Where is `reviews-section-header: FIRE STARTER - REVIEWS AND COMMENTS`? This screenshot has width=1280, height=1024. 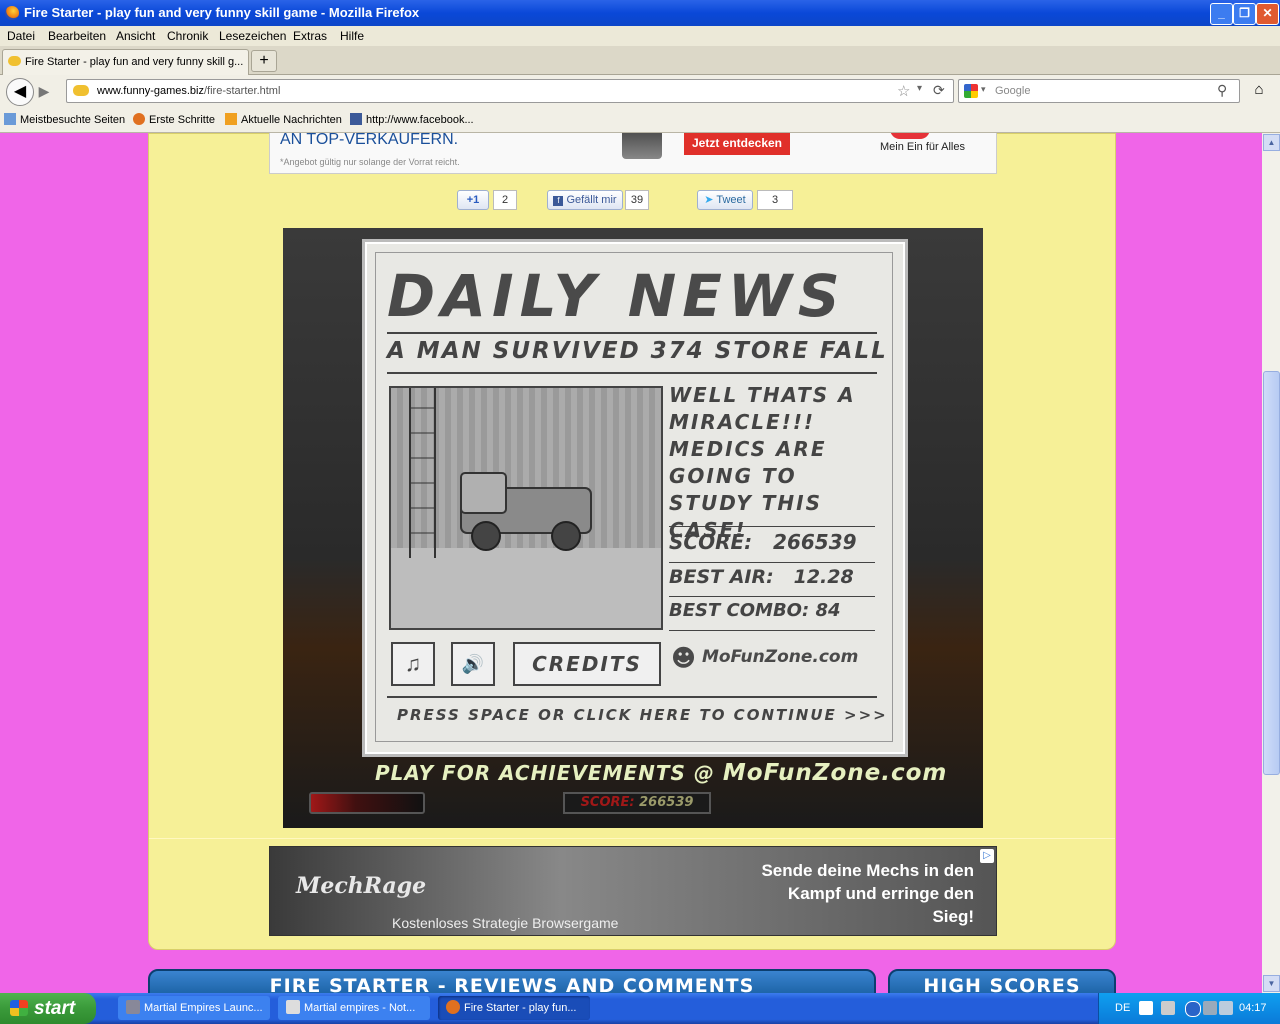
reviews-section-header: FIRE STARTER - REVIEWS AND COMMENTS is located at coordinates (512, 981).